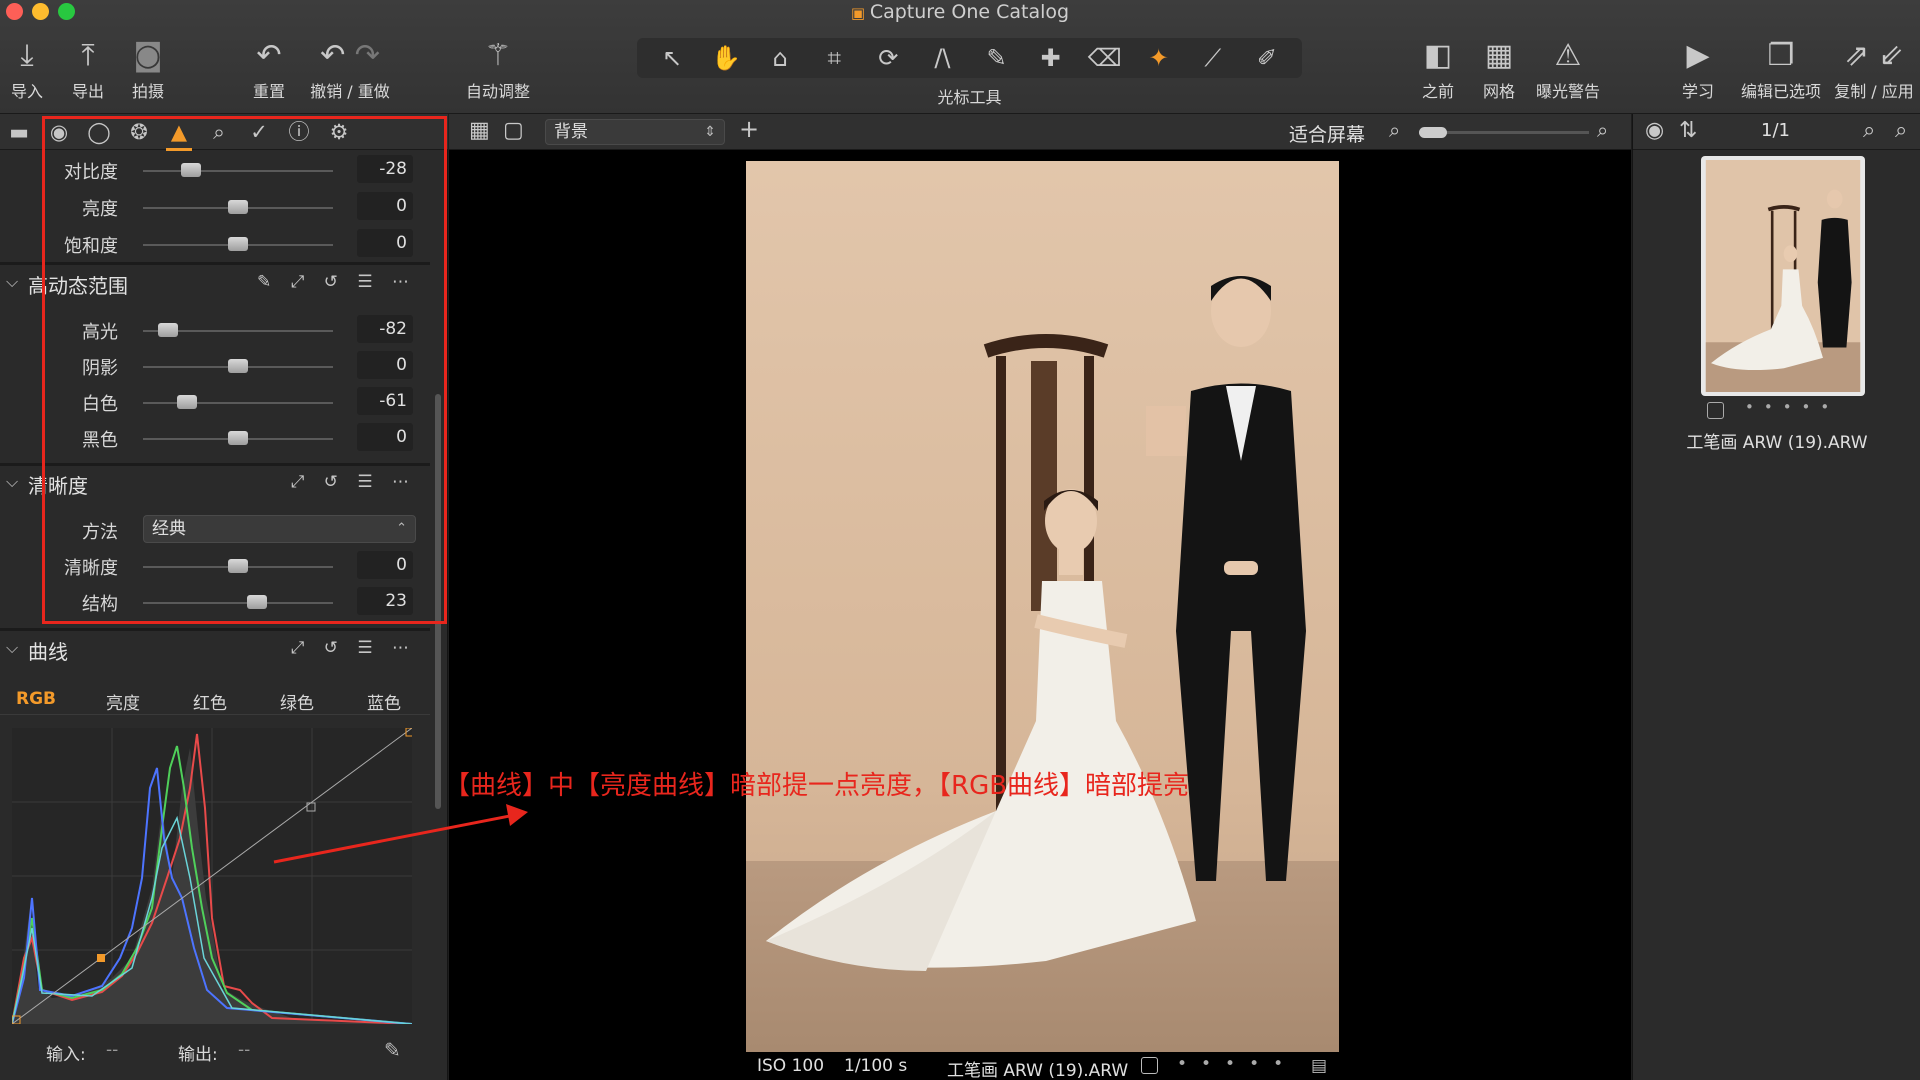 The height and width of the screenshot is (1080, 1920). I want to click on auto-adjust-button: ⚚ 自动调整, so click(498, 71).